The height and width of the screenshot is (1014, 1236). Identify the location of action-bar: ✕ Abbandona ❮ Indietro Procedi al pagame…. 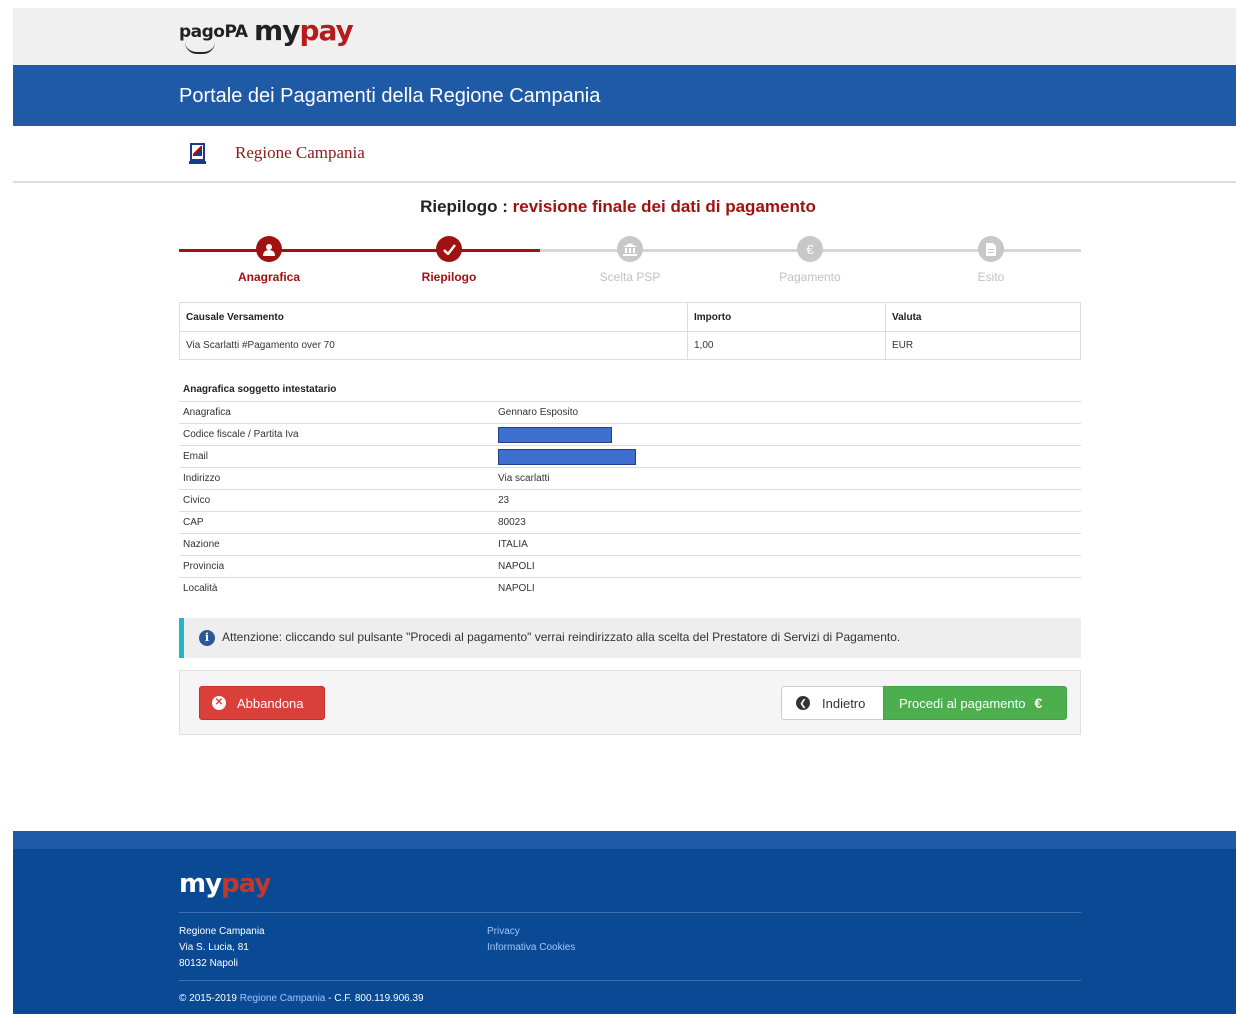
(630, 702).